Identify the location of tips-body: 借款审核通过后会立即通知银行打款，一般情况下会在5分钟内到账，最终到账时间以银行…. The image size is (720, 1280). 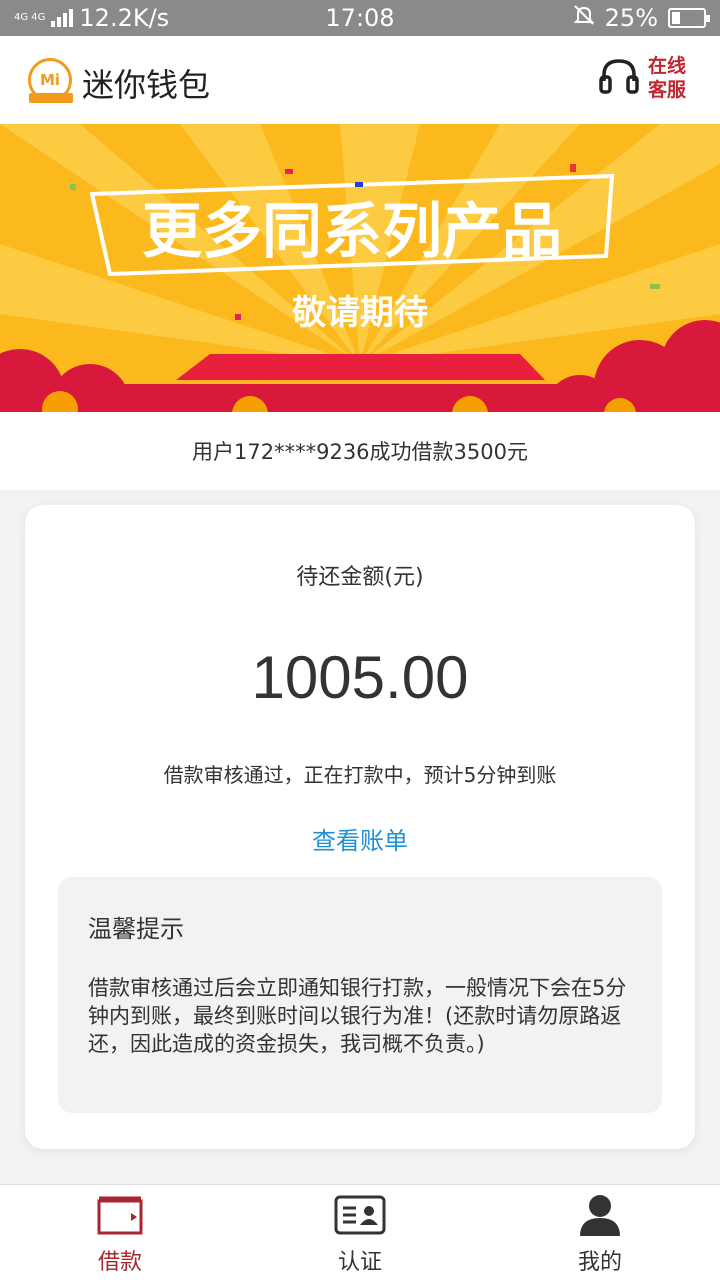
(357, 1016).